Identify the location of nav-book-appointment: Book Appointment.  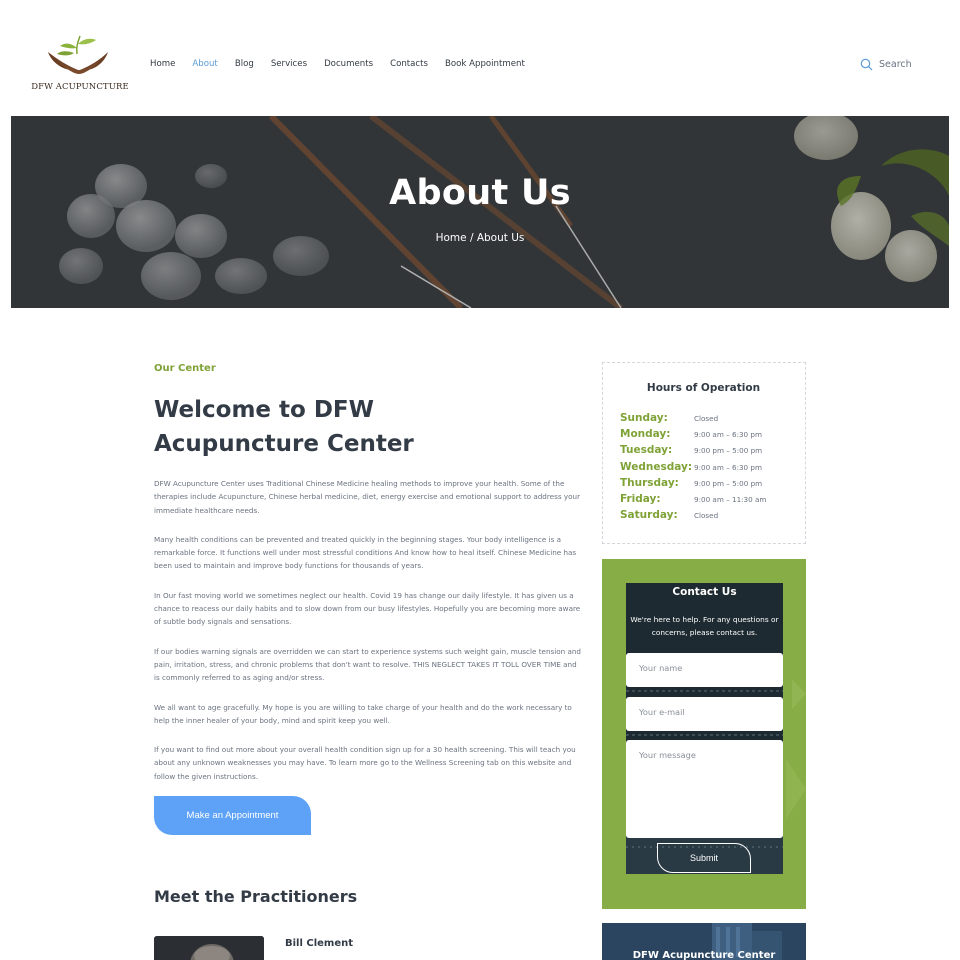
(485, 64).